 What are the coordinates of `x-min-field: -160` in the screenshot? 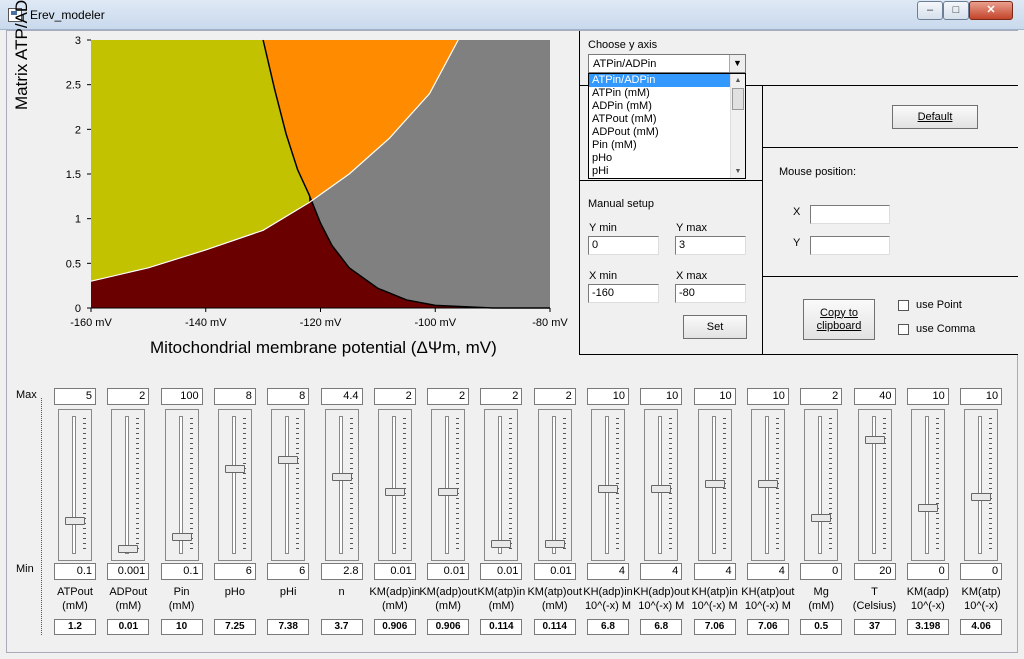 It's located at (623, 293).